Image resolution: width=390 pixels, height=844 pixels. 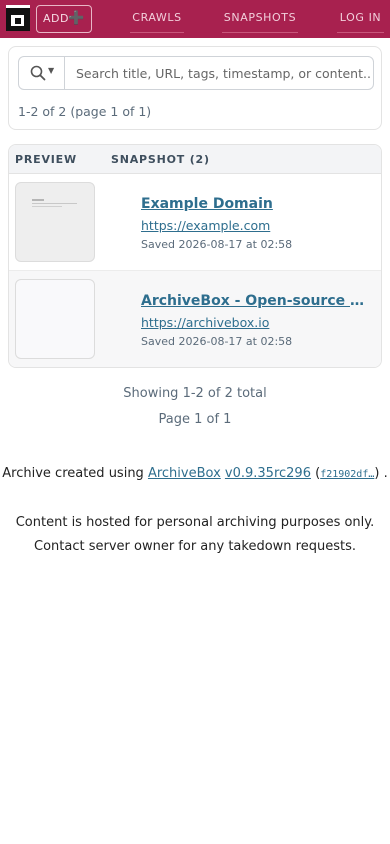 I want to click on add-button: ADD ➕, so click(x=64, y=19).